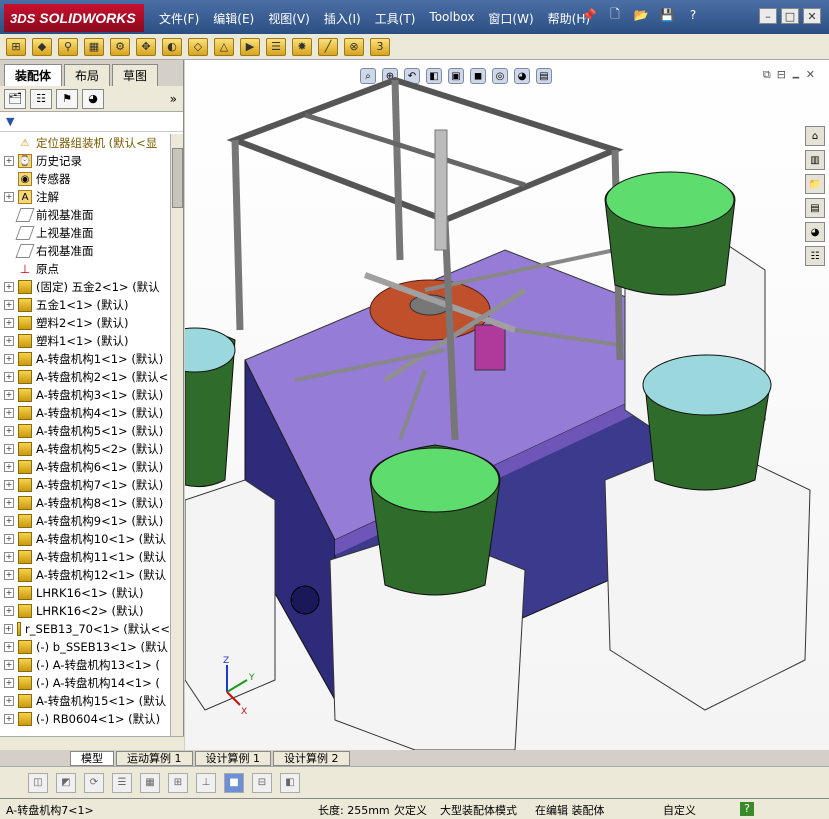 The image size is (829, 819). Describe the element at coordinates (815, 208) in the screenshot. I see `view-palette-icon: ▤` at that location.